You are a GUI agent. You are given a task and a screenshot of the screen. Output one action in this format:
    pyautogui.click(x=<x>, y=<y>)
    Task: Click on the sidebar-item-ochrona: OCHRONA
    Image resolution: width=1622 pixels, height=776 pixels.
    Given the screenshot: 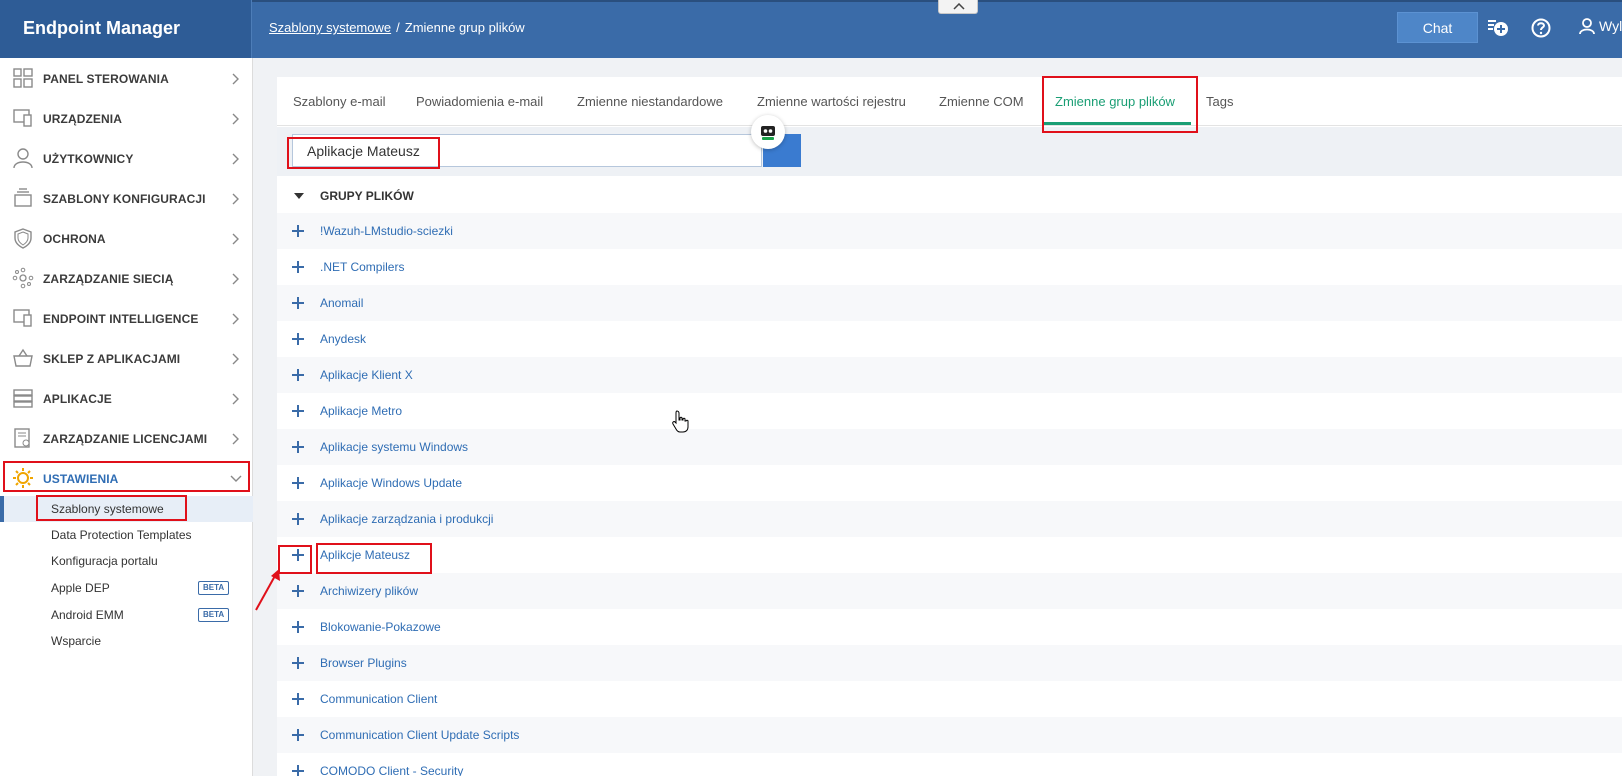 What is the action you would take?
    pyautogui.click(x=126, y=239)
    